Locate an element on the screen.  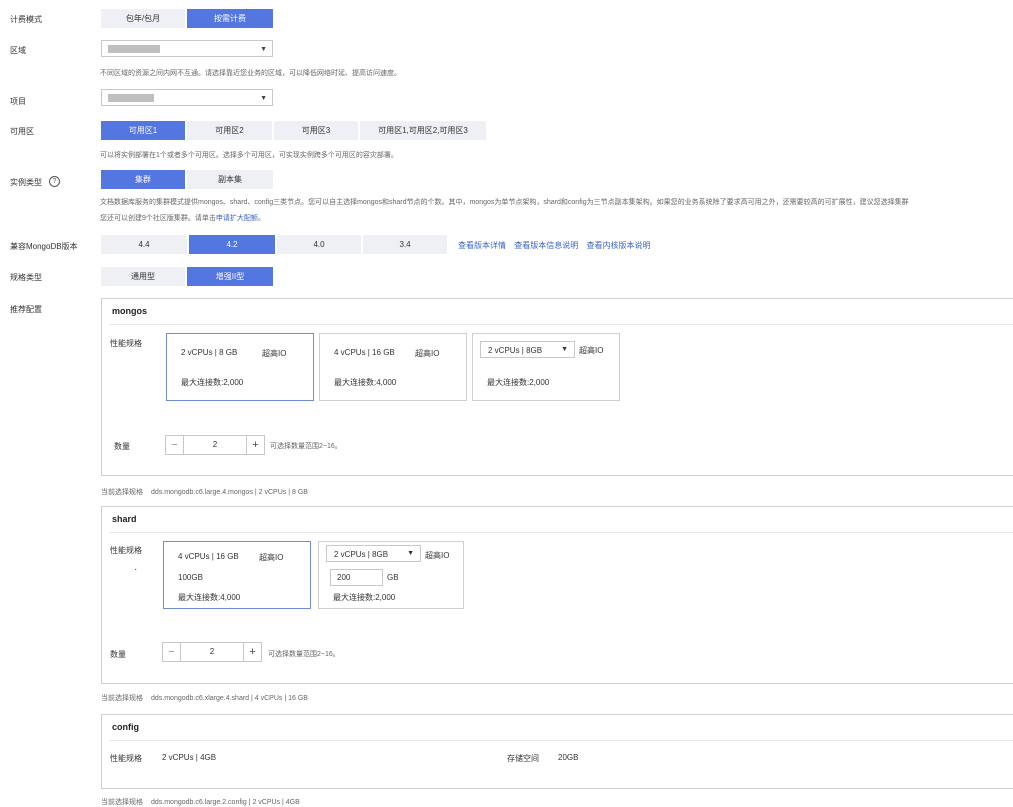
az-option-all: 可用区1,可用区2,可用区3 is located at coordinates (423, 130).